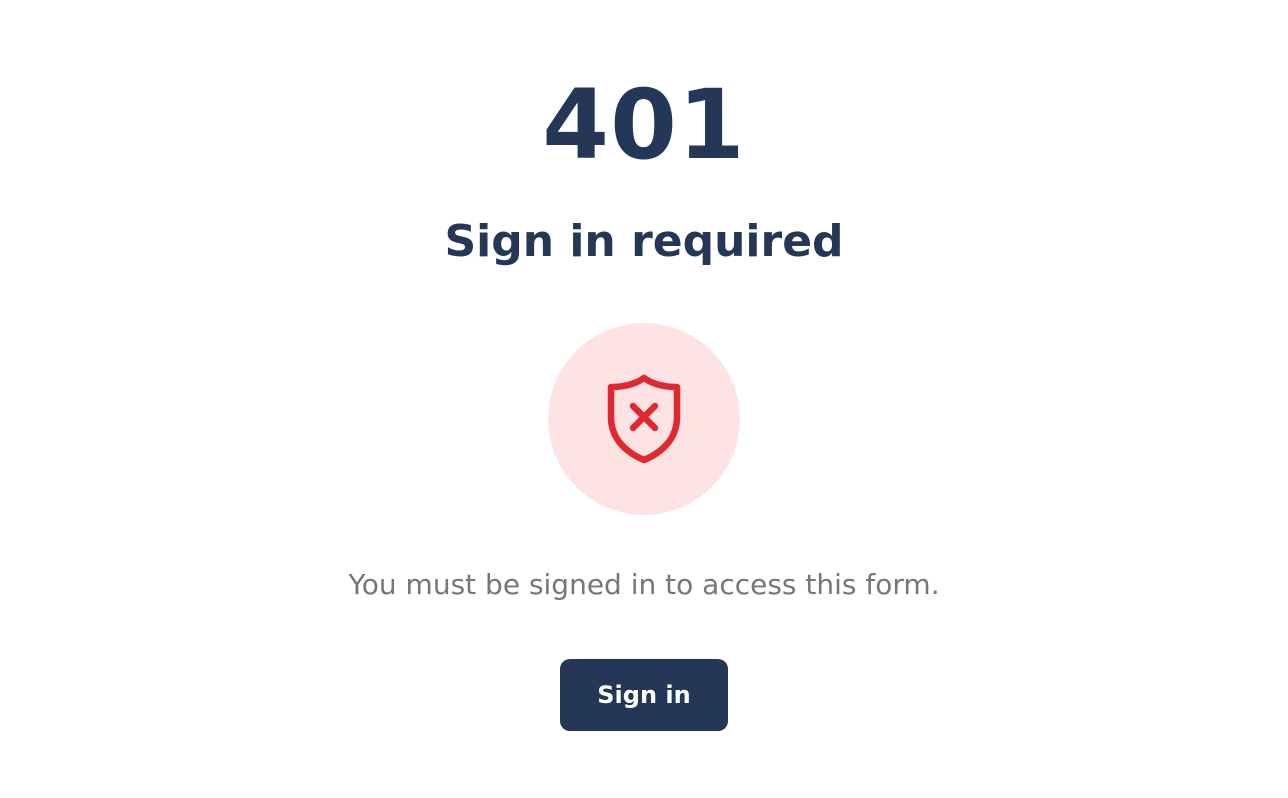 This screenshot has width=1288, height=798. I want to click on icon-badge, so click(644, 419).